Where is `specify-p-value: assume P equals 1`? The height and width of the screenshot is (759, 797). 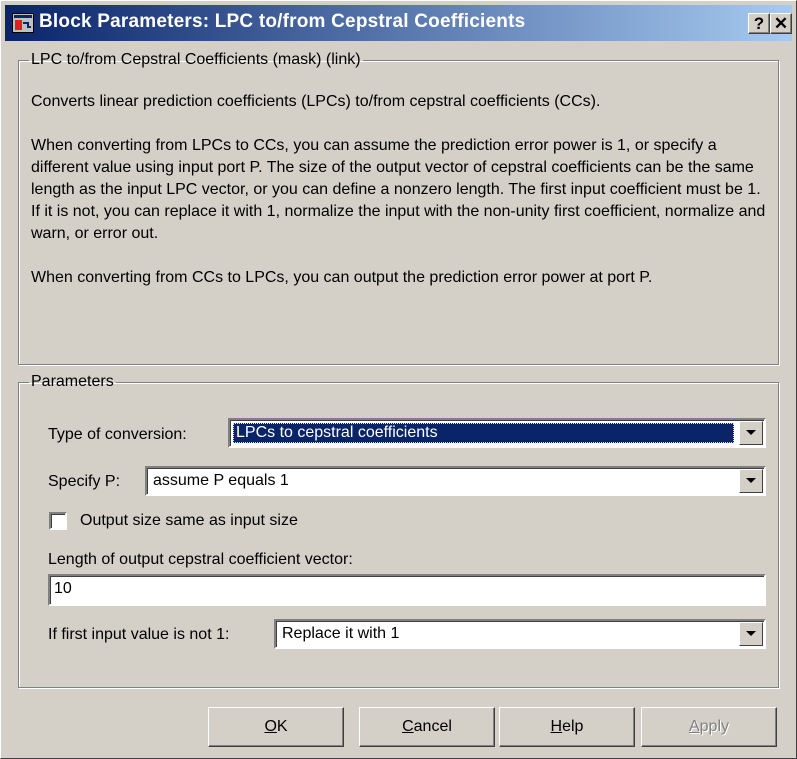 specify-p-value: assume P equals 1 is located at coordinates (221, 480).